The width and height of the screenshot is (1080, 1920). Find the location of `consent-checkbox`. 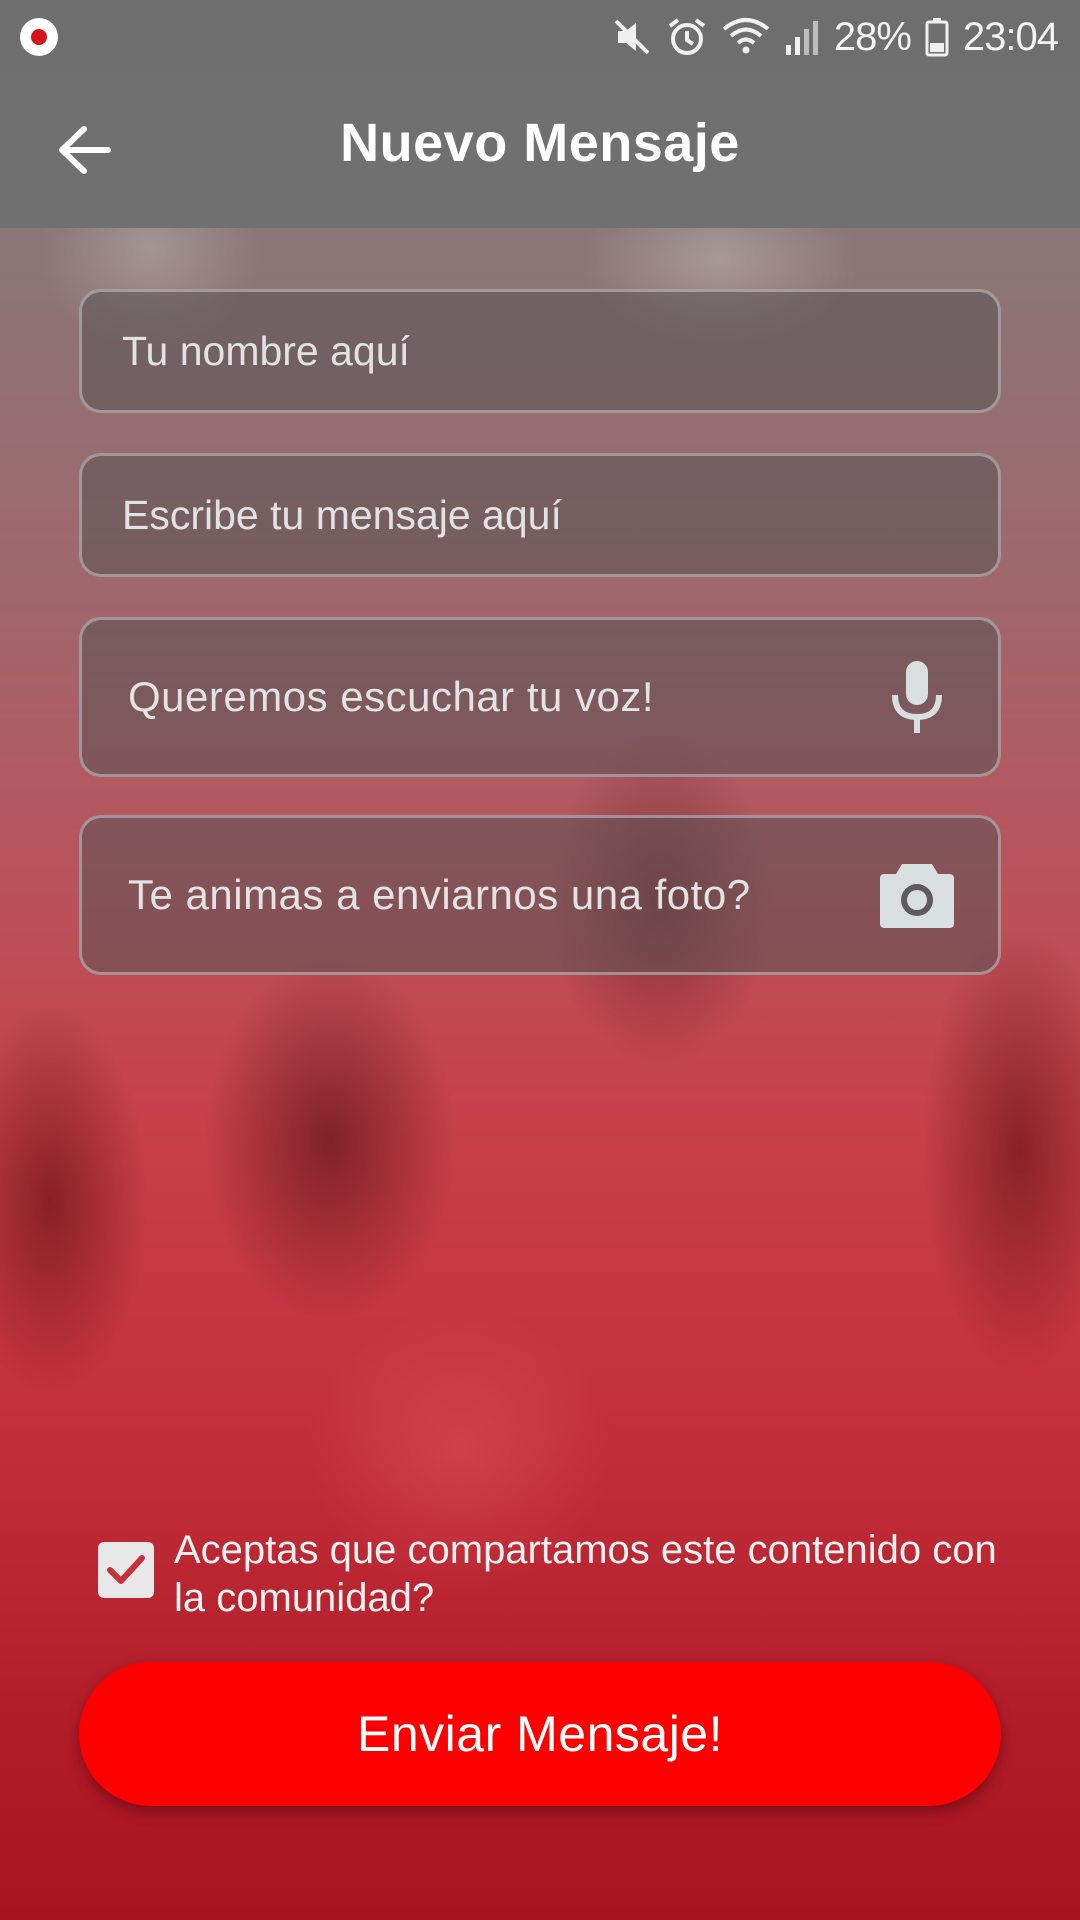

consent-checkbox is located at coordinates (126, 1570).